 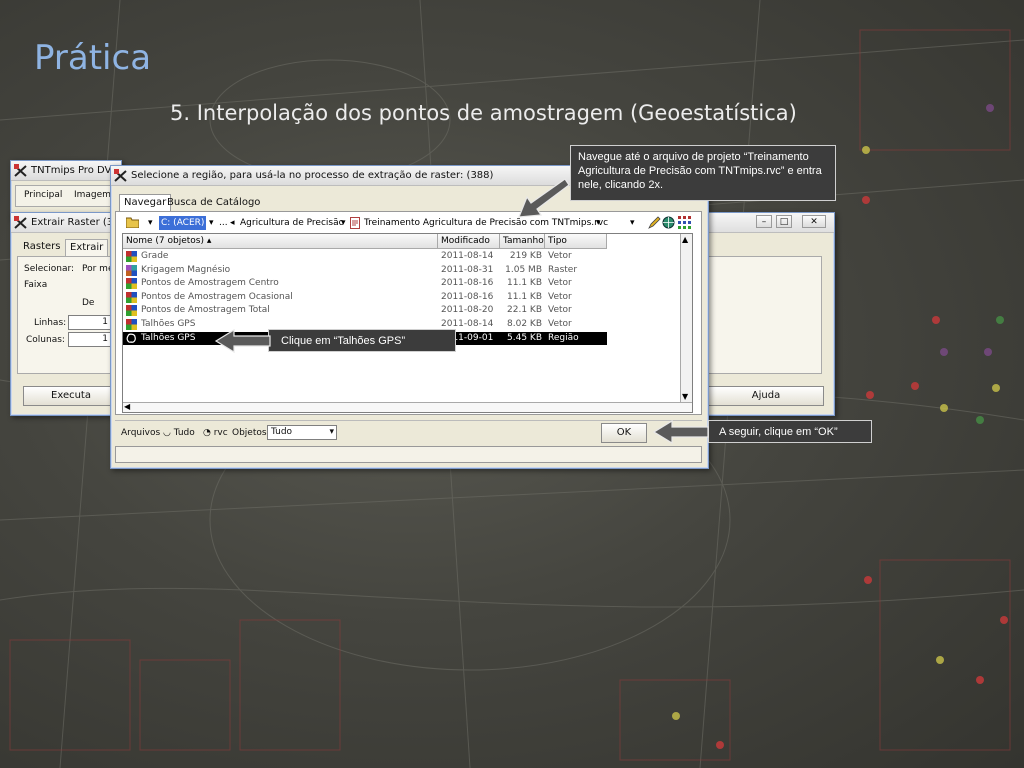 What do you see at coordinates (132, 222) in the screenshot?
I see `folder-icon` at bounding box center [132, 222].